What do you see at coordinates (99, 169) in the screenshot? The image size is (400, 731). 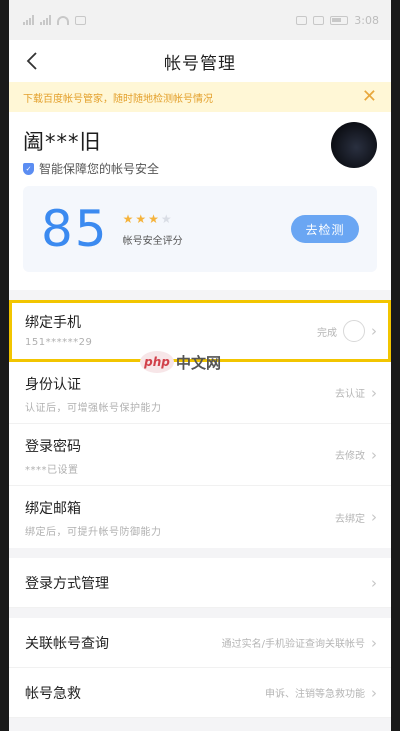 I see `tagline-text: 智能保障您的帐号安全` at bounding box center [99, 169].